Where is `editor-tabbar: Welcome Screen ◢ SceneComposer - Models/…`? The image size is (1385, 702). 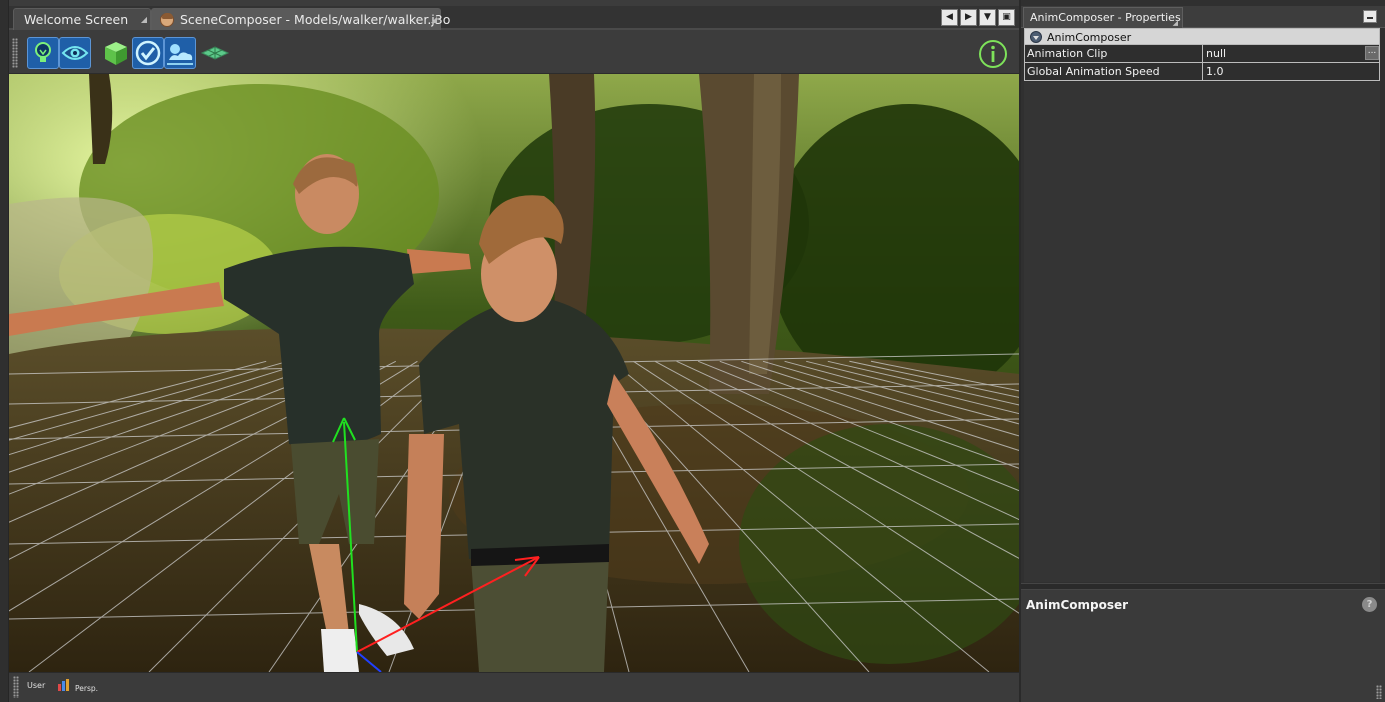
editor-tabbar: Welcome Screen ◢ SceneComposer - Models/… is located at coordinates (514, 18).